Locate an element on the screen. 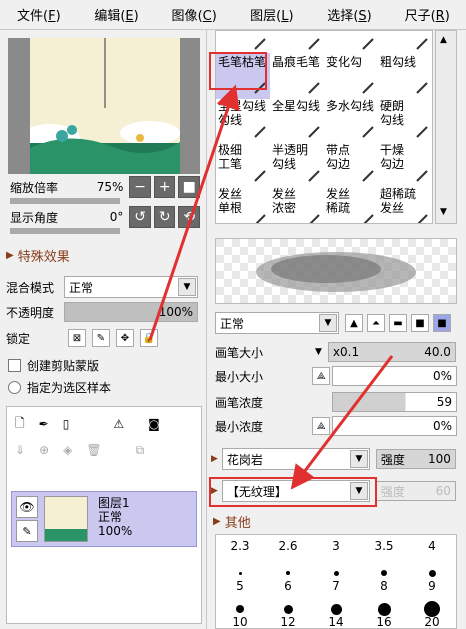  arrow-to-brush is located at coordinates (194, 212).